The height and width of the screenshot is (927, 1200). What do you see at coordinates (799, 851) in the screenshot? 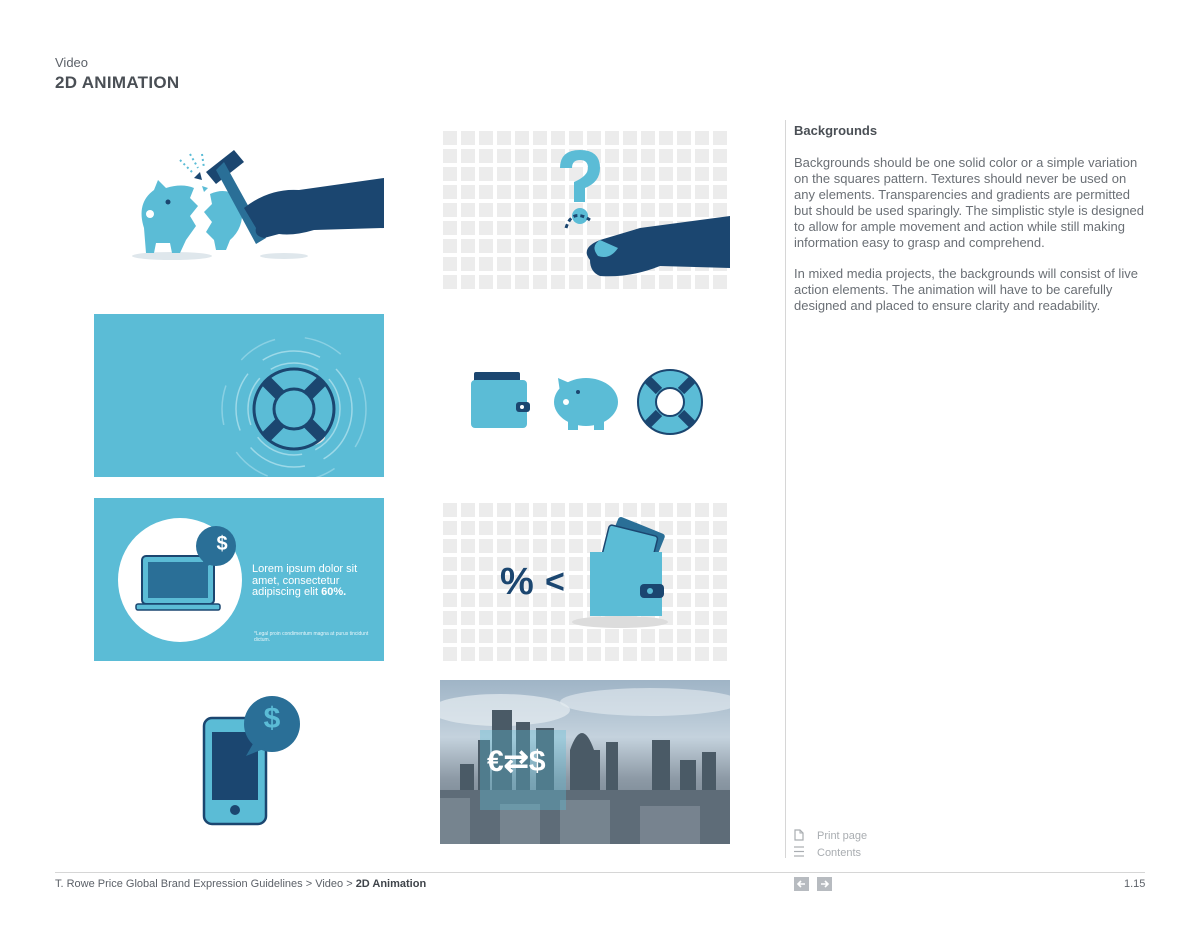
I see `list-icon` at bounding box center [799, 851].